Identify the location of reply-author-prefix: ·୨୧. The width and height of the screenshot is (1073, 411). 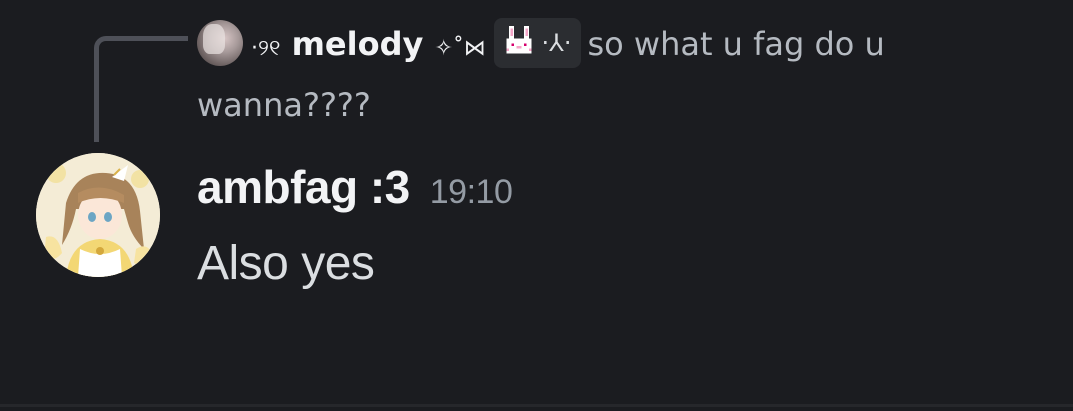
(266, 48).